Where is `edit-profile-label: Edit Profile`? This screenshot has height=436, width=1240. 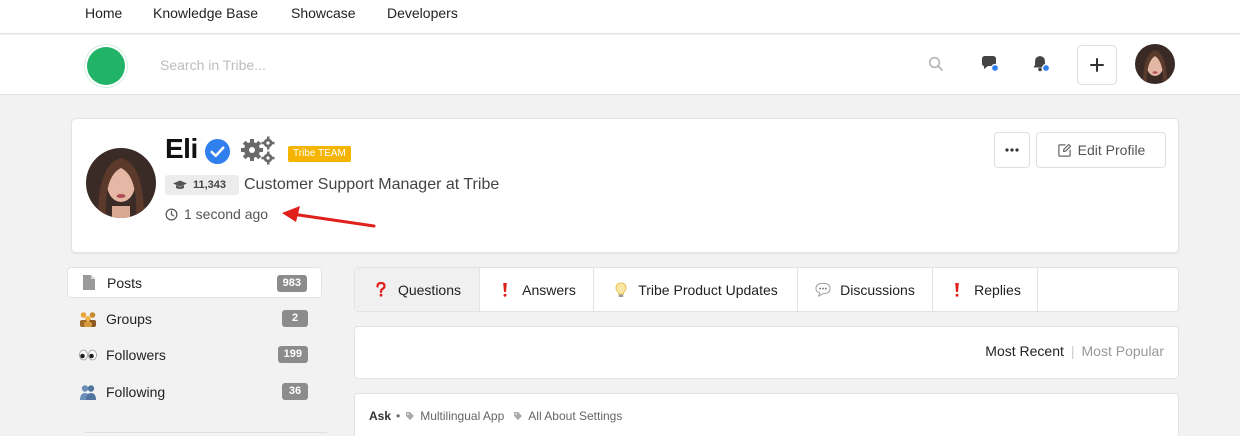 edit-profile-label: Edit Profile is located at coordinates (1111, 150).